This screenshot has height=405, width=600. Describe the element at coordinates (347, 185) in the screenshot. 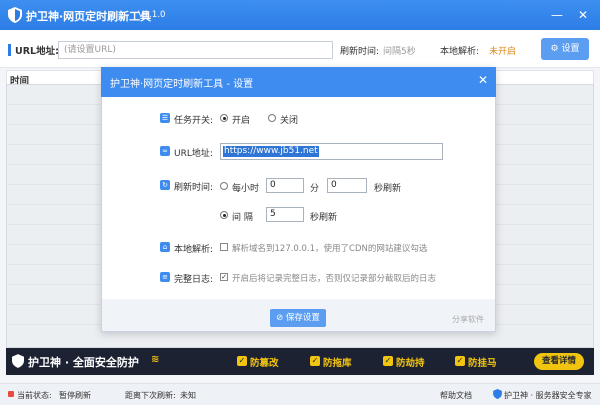

I see `hourly-second-input: 0` at that location.